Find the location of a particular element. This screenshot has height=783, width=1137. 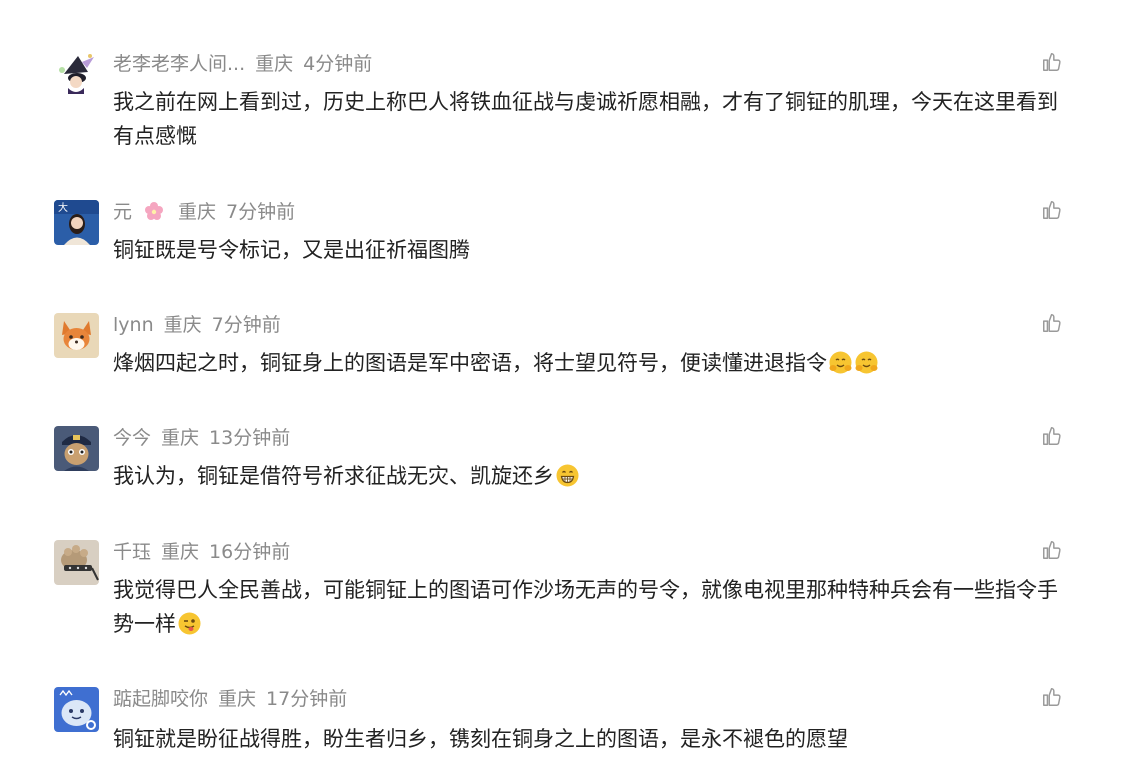

comment-body: 铜钲就是盼征战得胜，盼生者归乡，镌刻在铜身之上的图语，是永不褪色的愿望 is located at coordinates (480, 739).